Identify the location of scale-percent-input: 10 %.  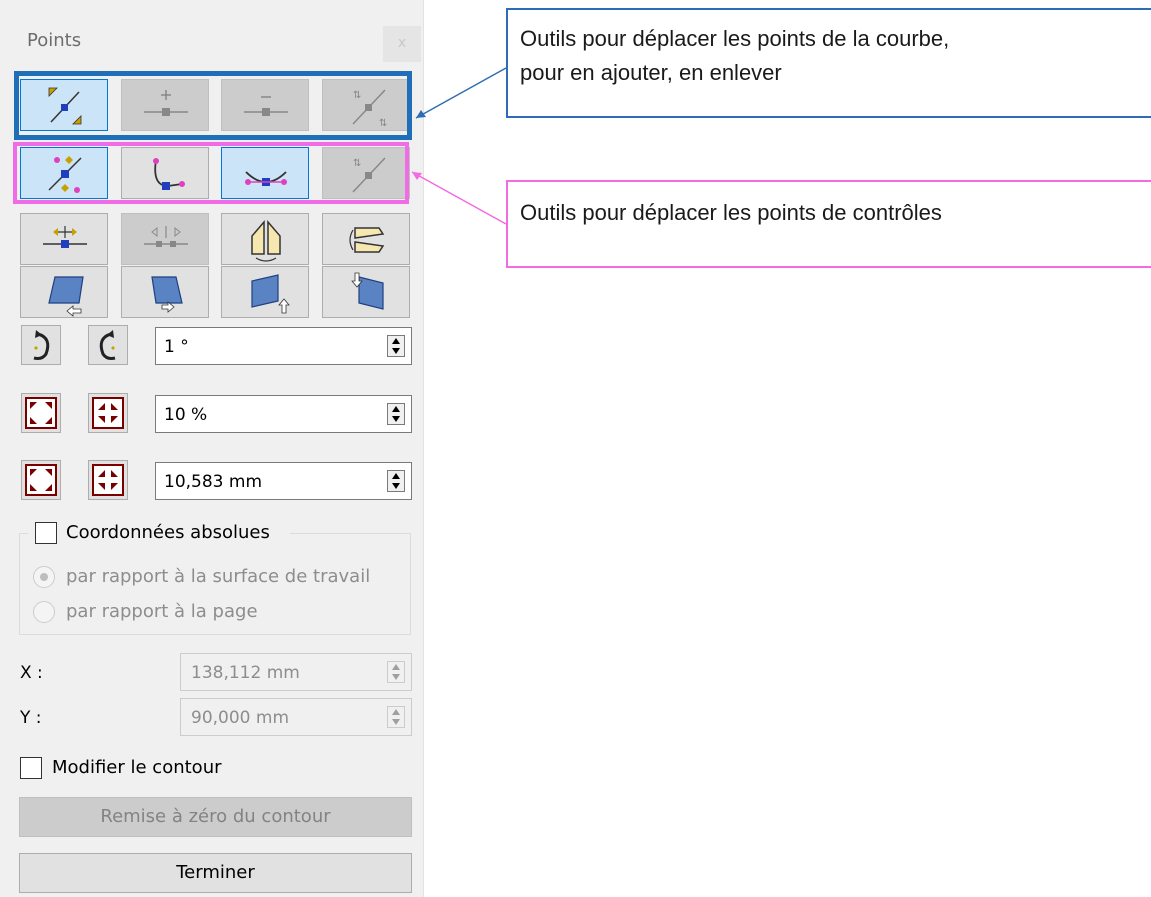
(283, 414).